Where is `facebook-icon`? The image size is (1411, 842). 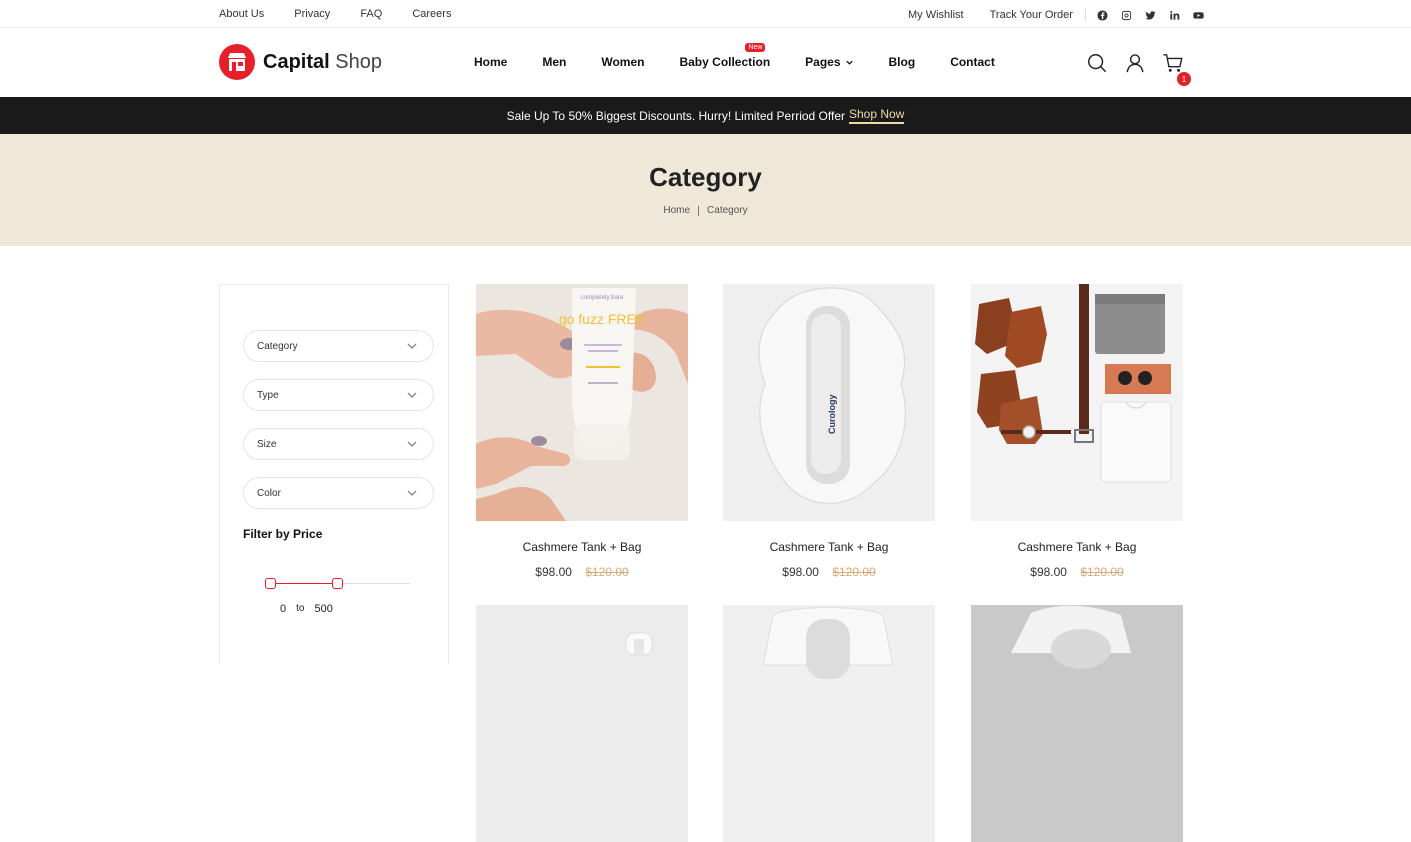
facebook-icon is located at coordinates (1103, 15).